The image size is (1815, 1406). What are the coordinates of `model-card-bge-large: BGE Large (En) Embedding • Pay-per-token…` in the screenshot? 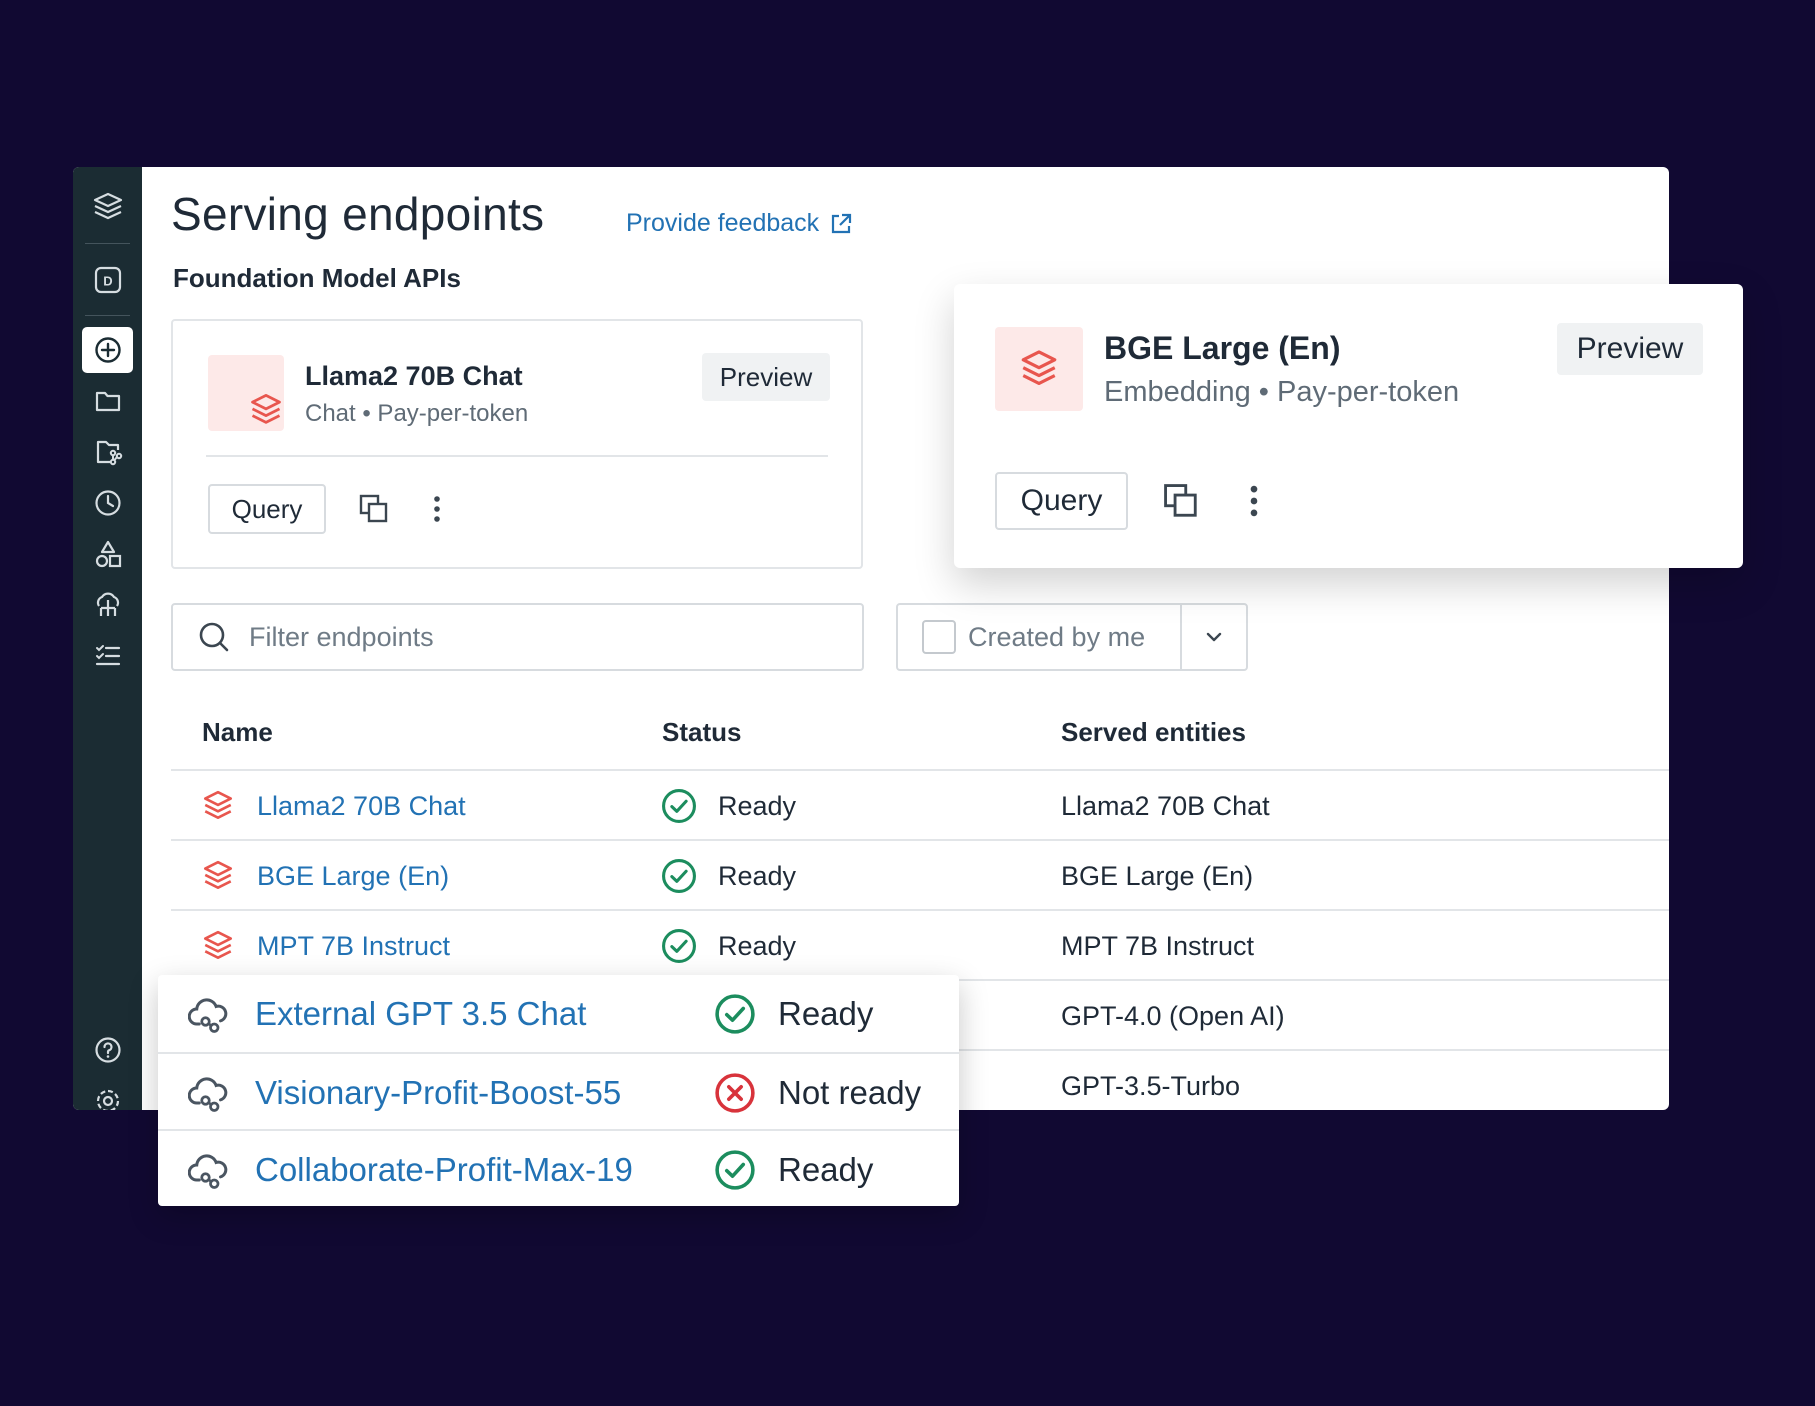 It's located at (1348, 426).